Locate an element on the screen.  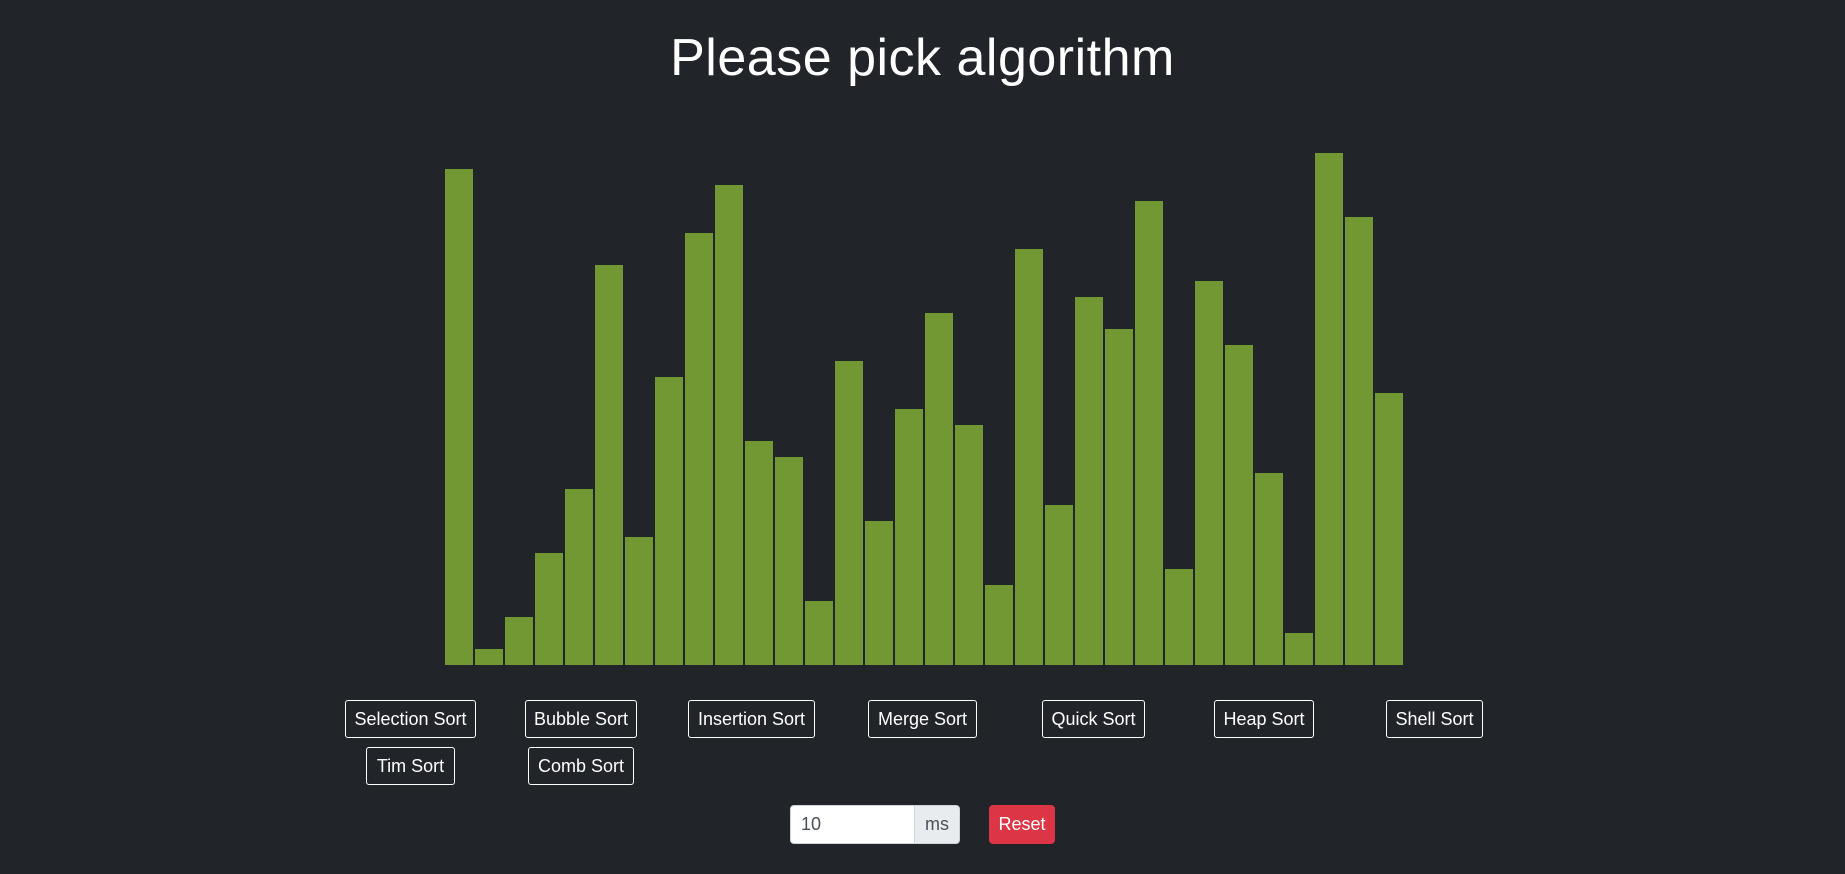
merge-sort-button: Merge Sort is located at coordinates (922, 719).